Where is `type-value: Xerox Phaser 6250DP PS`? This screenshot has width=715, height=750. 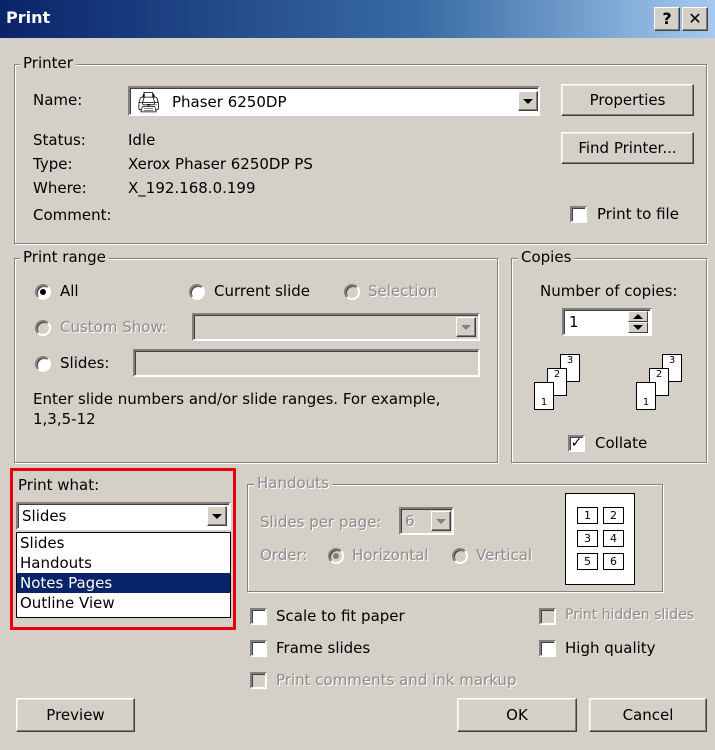
type-value: Xerox Phaser 6250DP PS is located at coordinates (220, 164).